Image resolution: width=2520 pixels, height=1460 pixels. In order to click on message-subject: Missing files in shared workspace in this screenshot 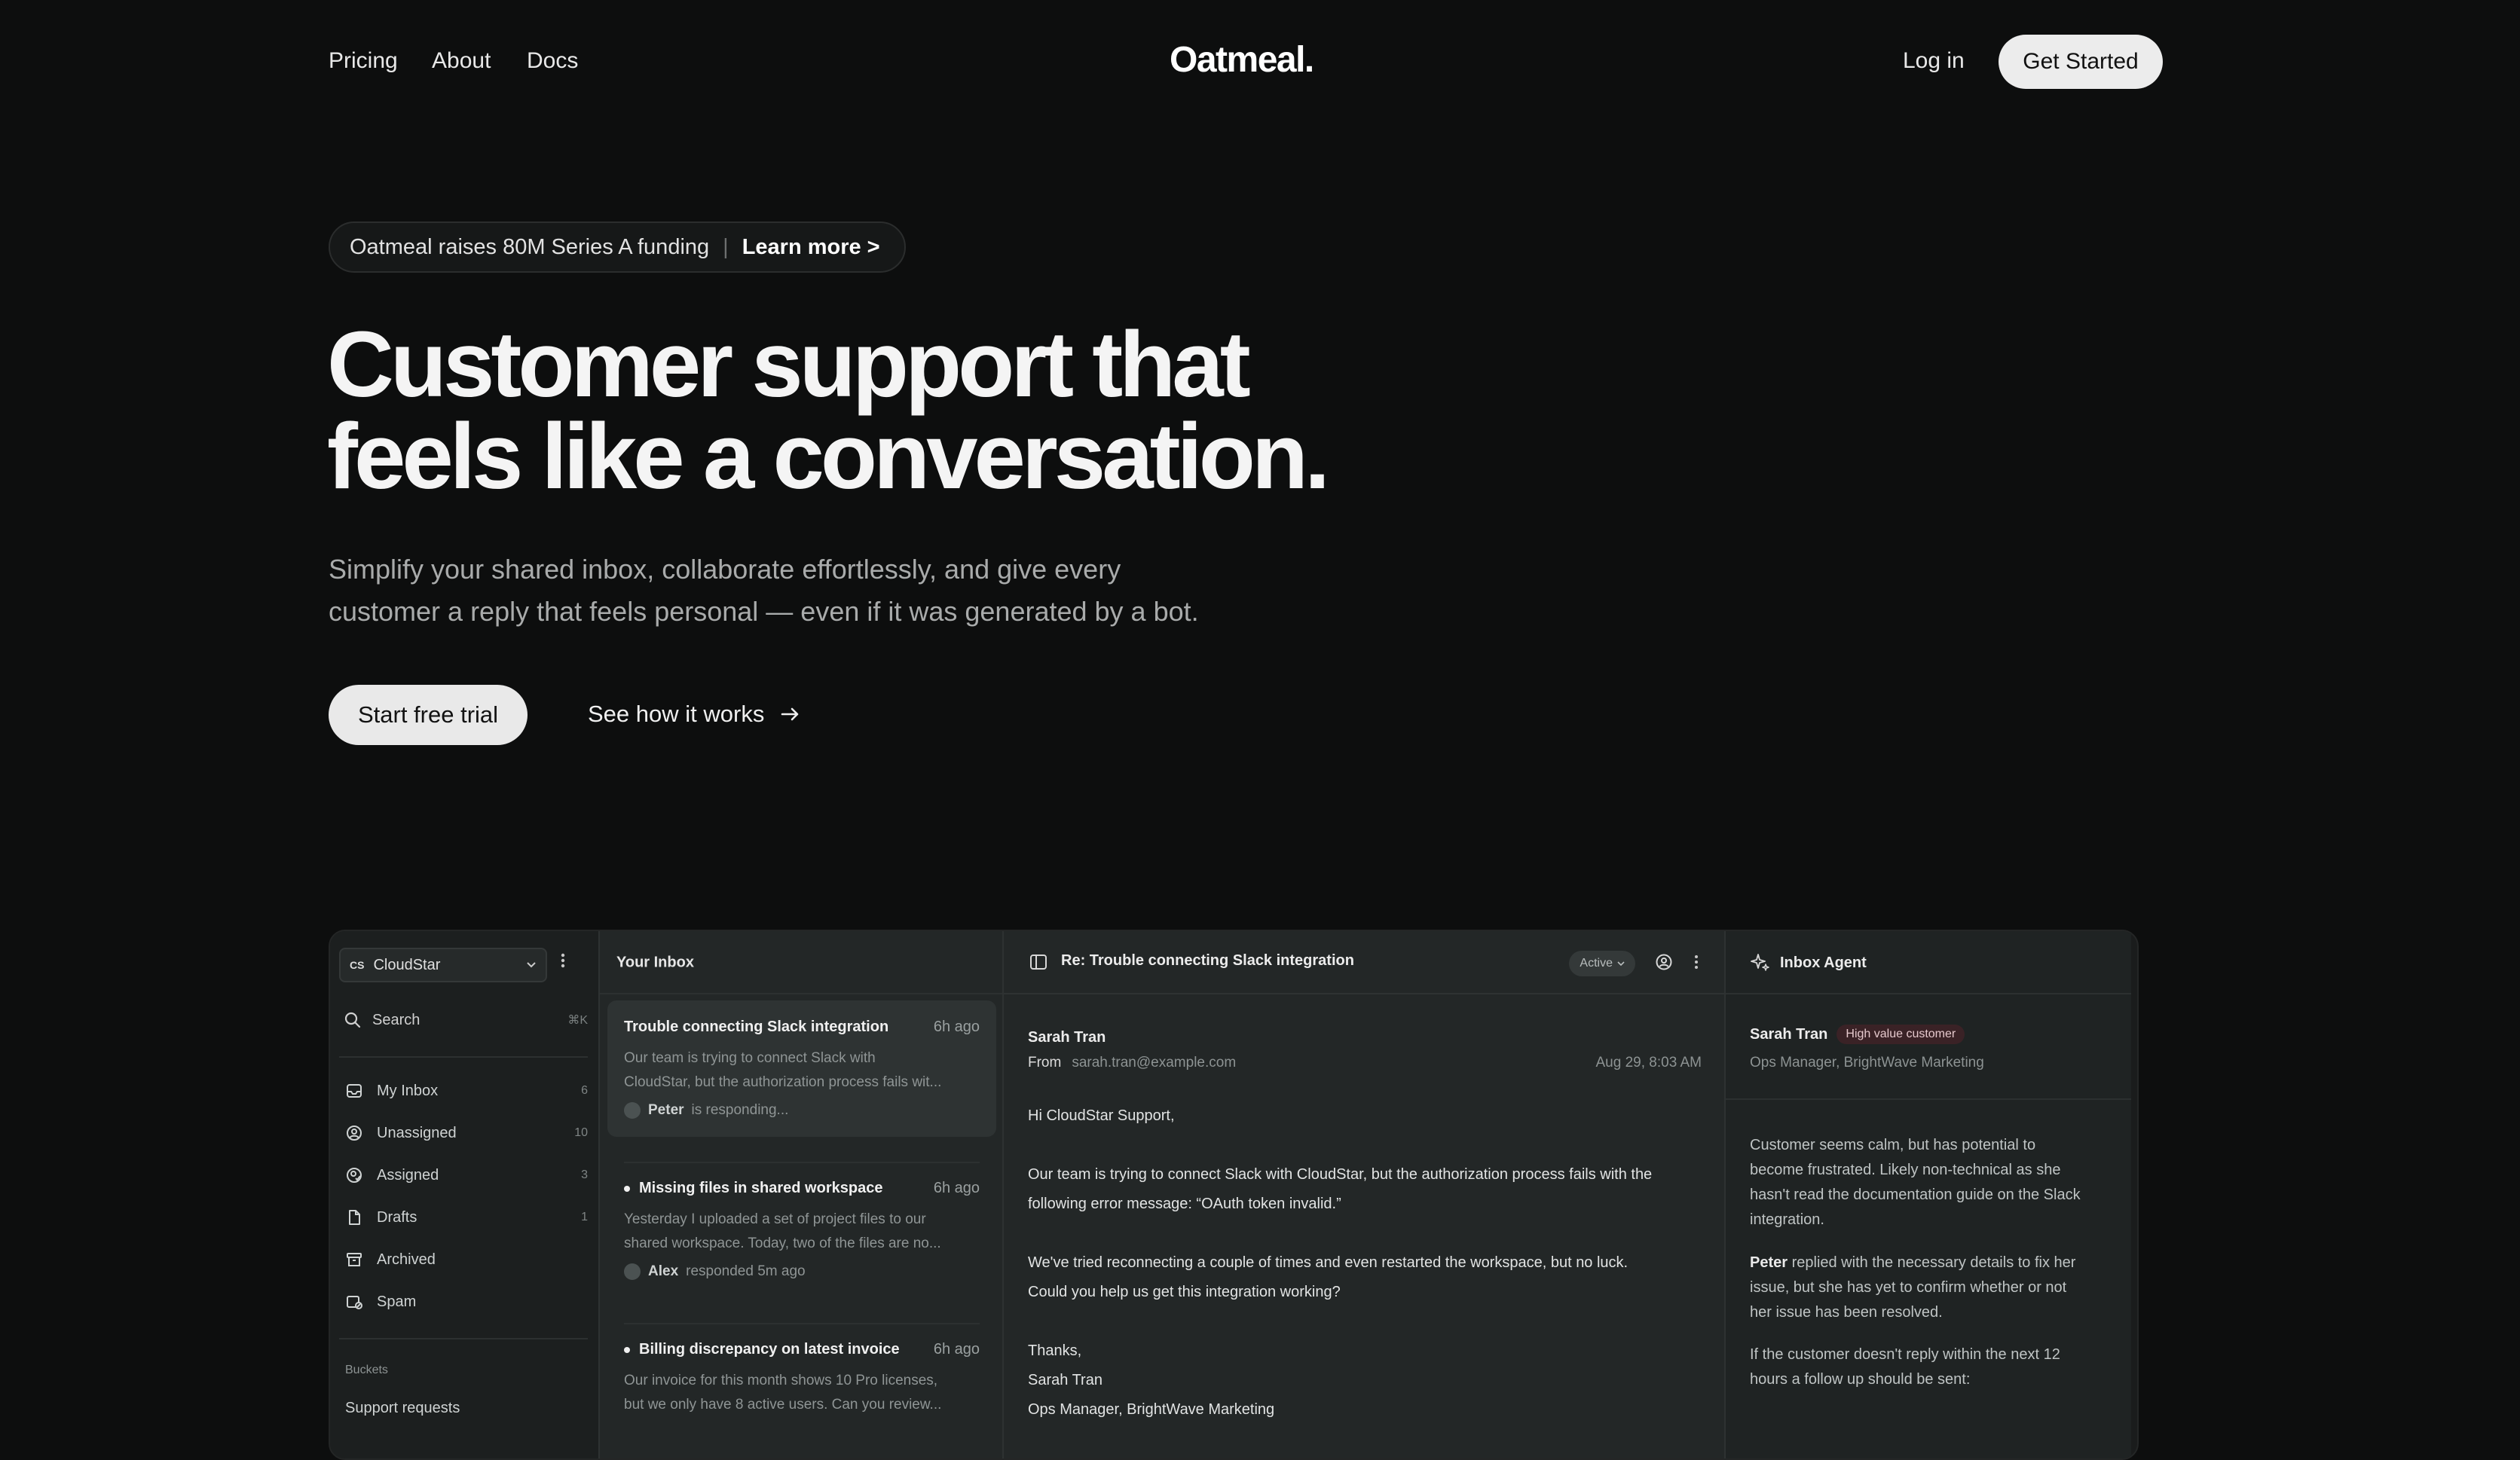, I will do `click(761, 1188)`.